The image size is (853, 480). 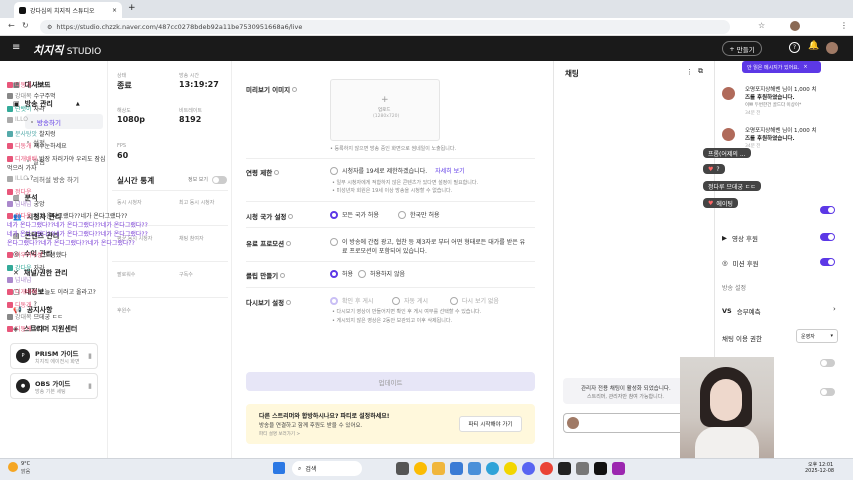 I want to click on rt-label: 팔로워수, so click(x=126, y=275).